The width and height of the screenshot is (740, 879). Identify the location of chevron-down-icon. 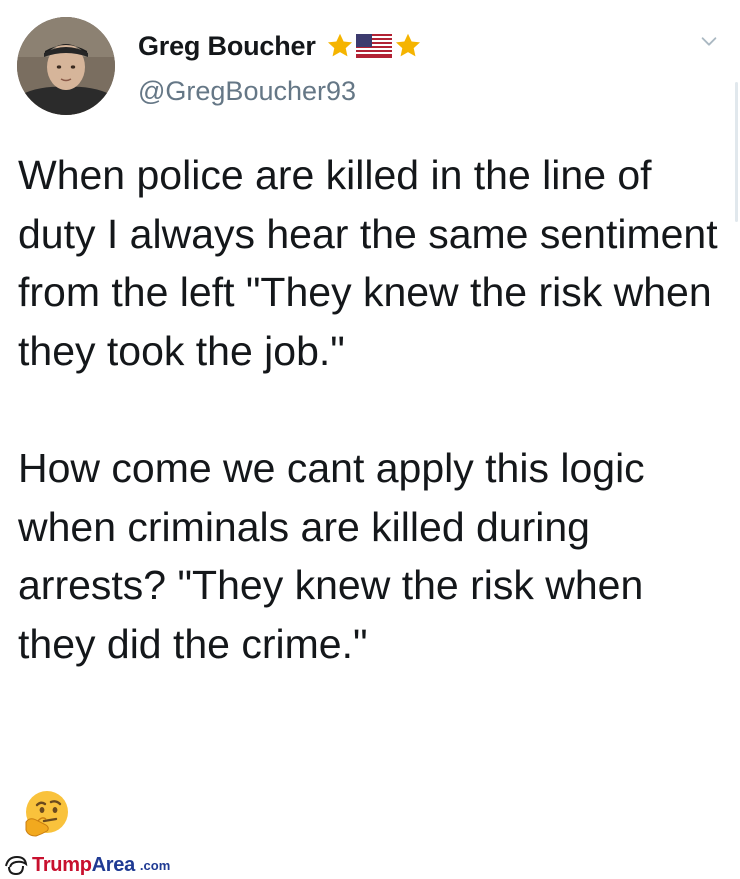
(709, 41).